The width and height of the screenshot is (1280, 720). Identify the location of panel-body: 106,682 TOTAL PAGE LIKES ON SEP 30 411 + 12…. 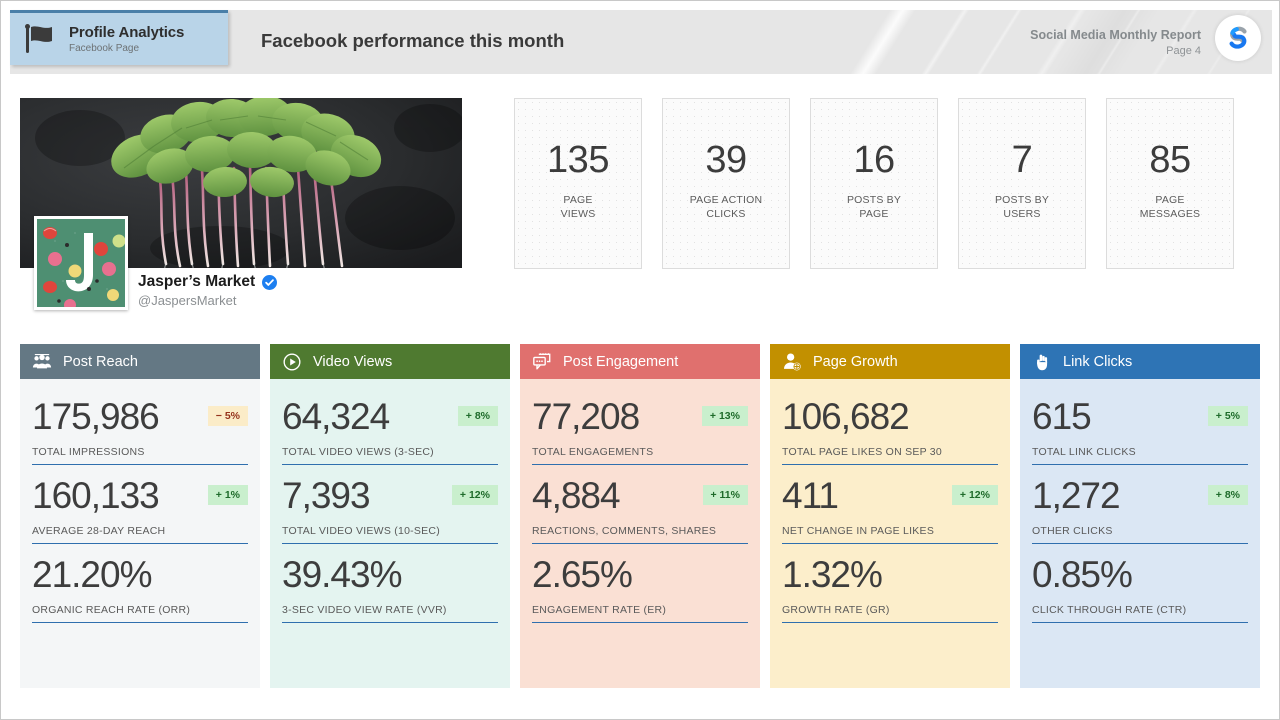
(890, 533).